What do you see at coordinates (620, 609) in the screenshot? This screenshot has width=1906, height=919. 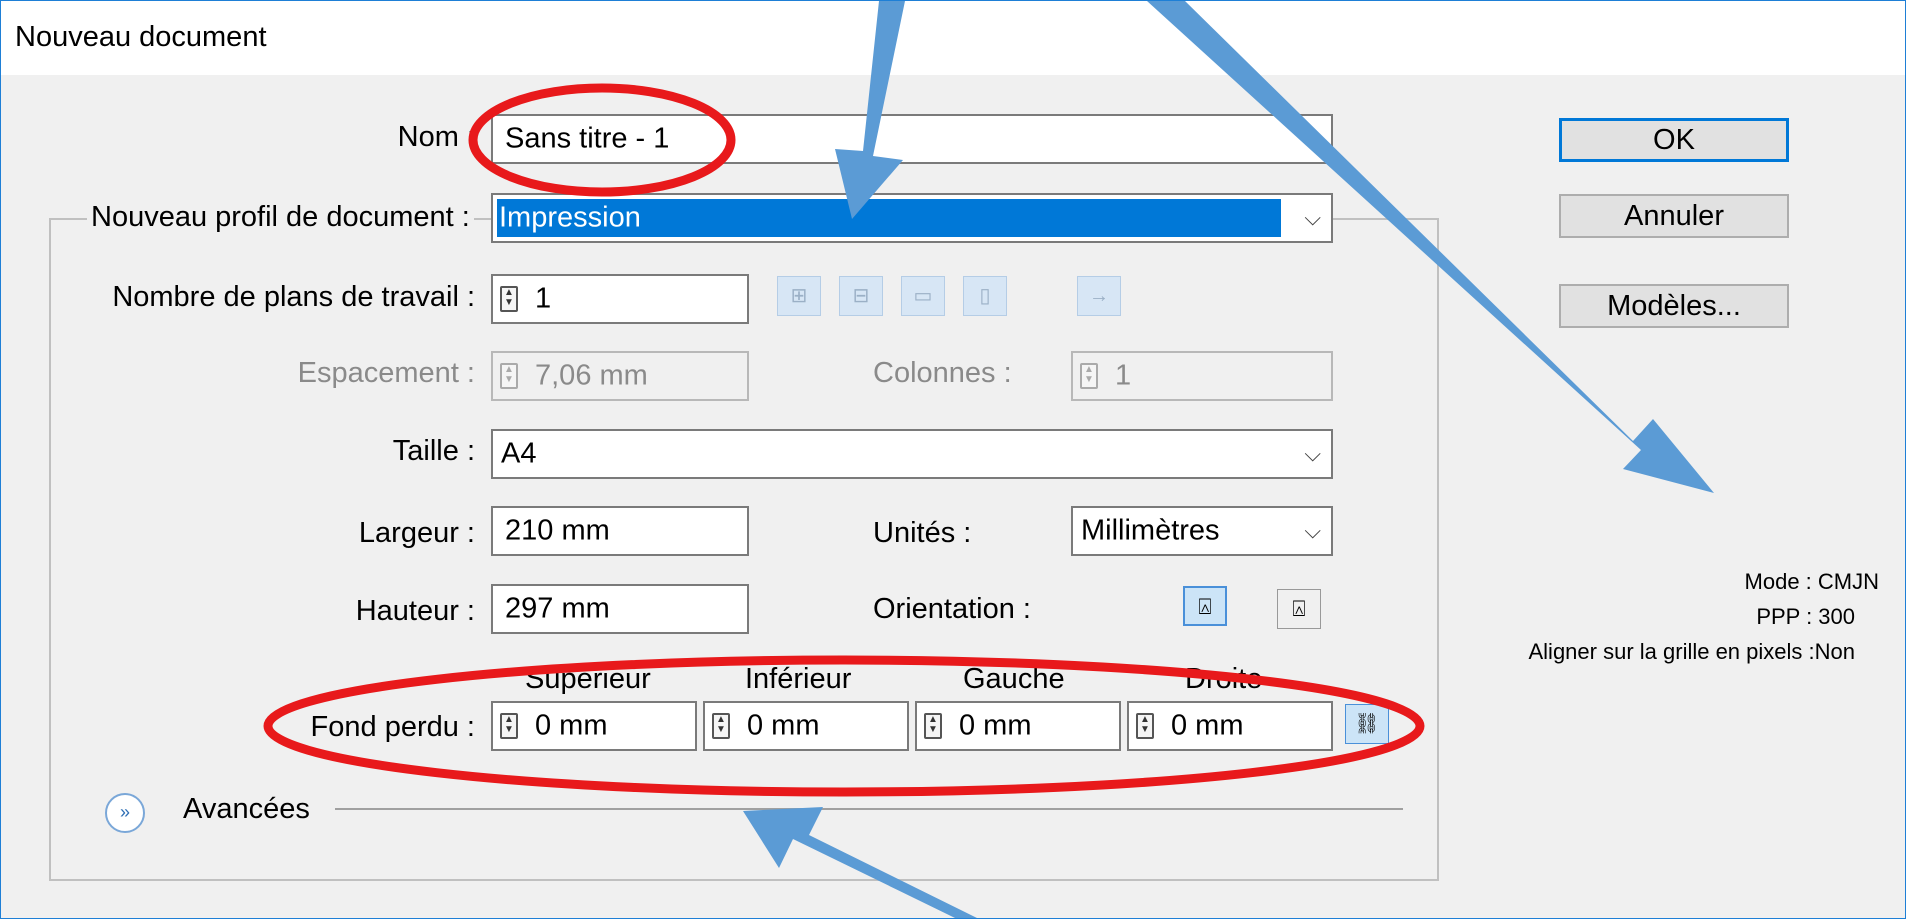 I see `height-input: 297 mm` at bounding box center [620, 609].